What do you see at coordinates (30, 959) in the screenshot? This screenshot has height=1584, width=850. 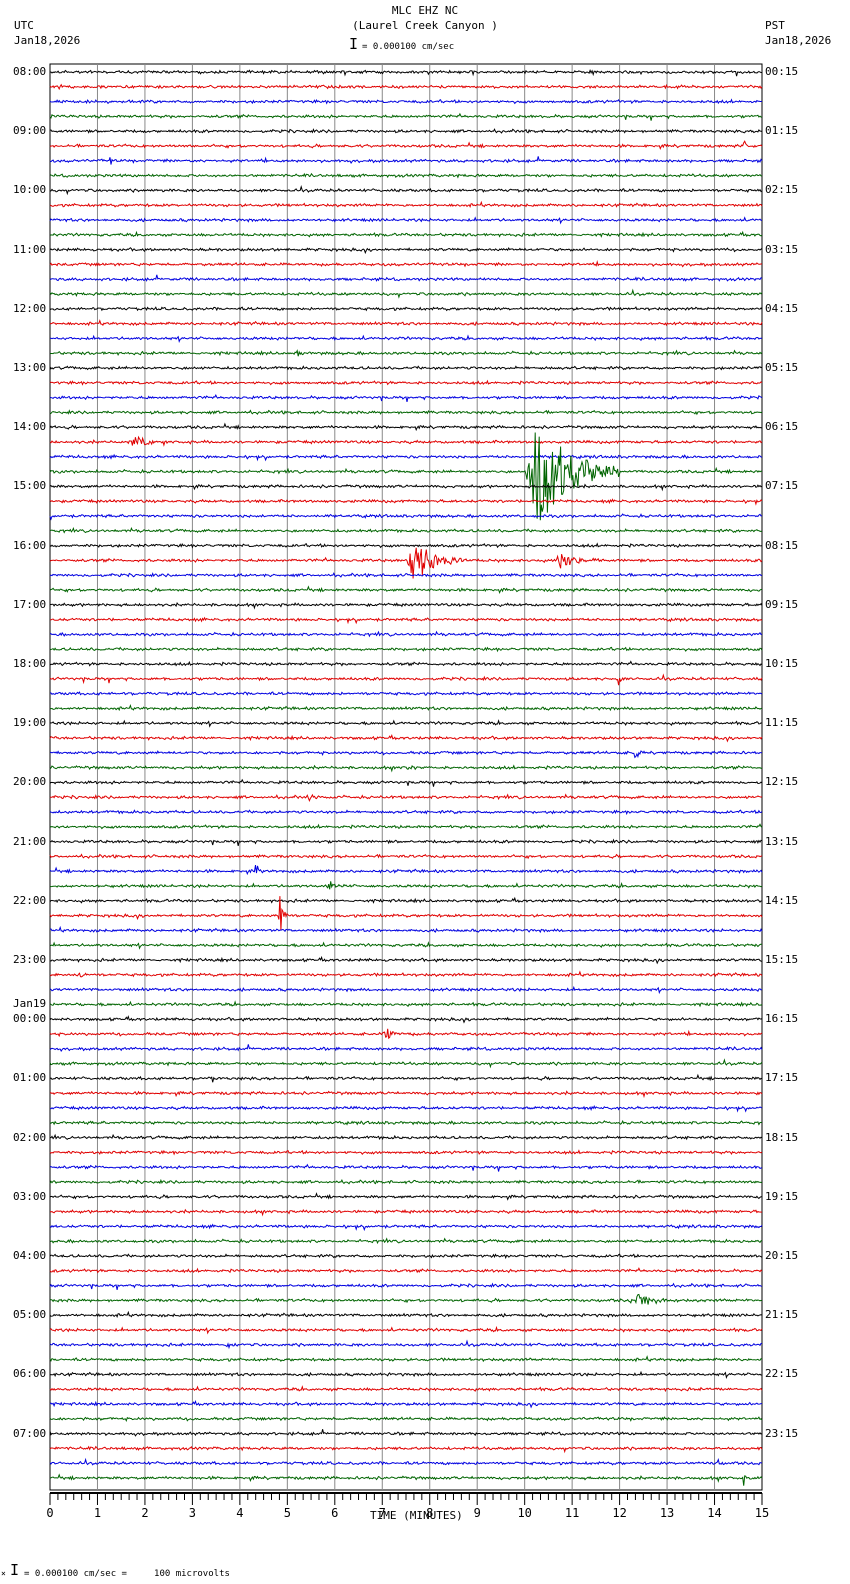 I see `utc-hour-label: 23:00` at bounding box center [30, 959].